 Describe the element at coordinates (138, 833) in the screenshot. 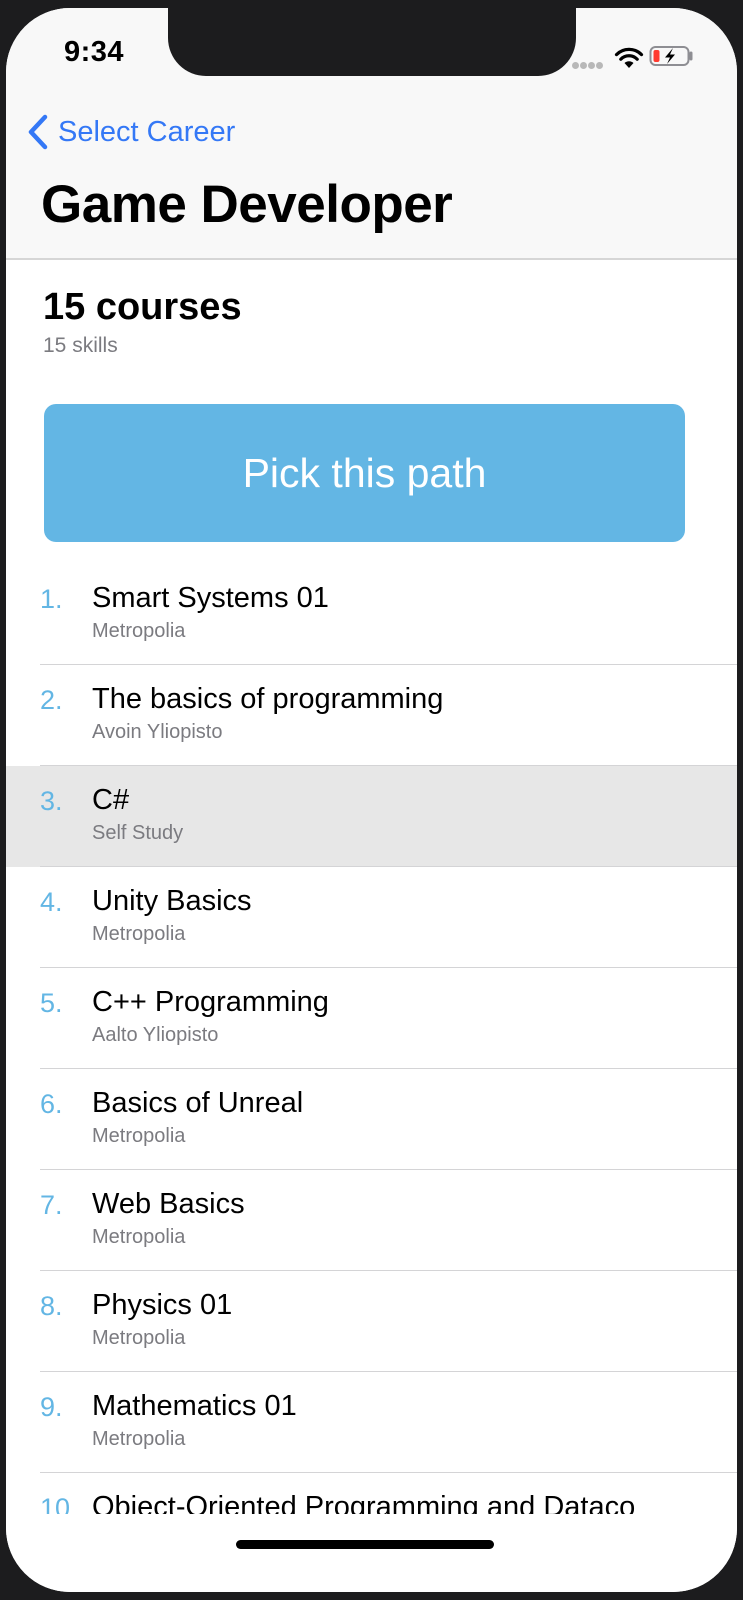

I see `course-provider: Self Study` at that location.